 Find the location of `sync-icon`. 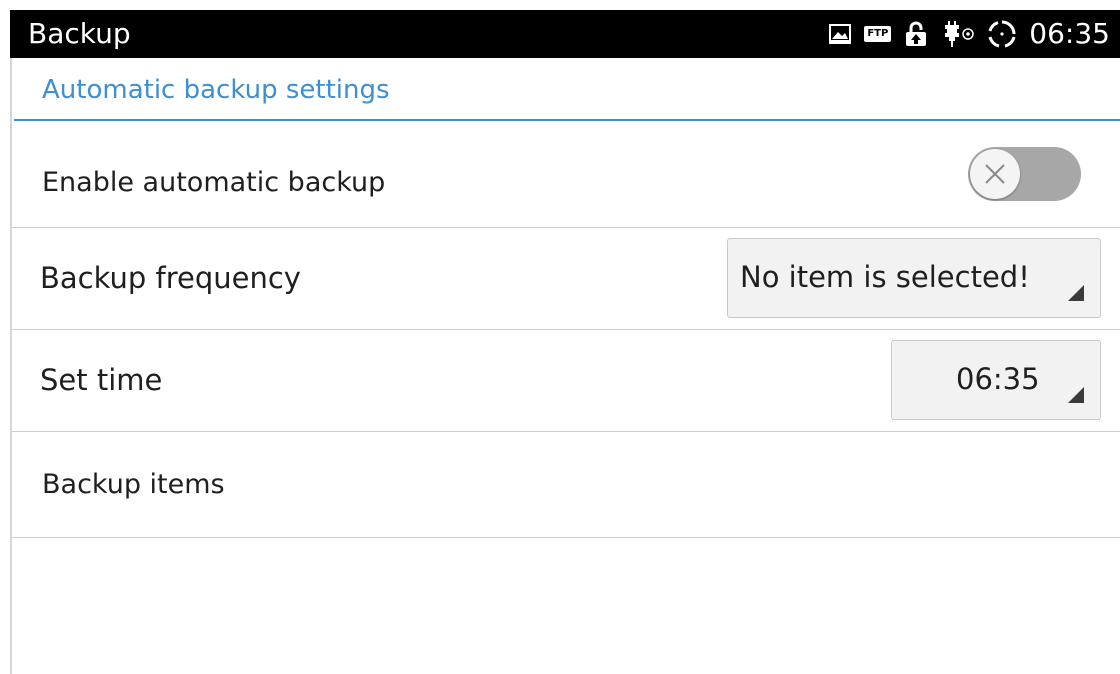

sync-icon is located at coordinates (1002, 34).